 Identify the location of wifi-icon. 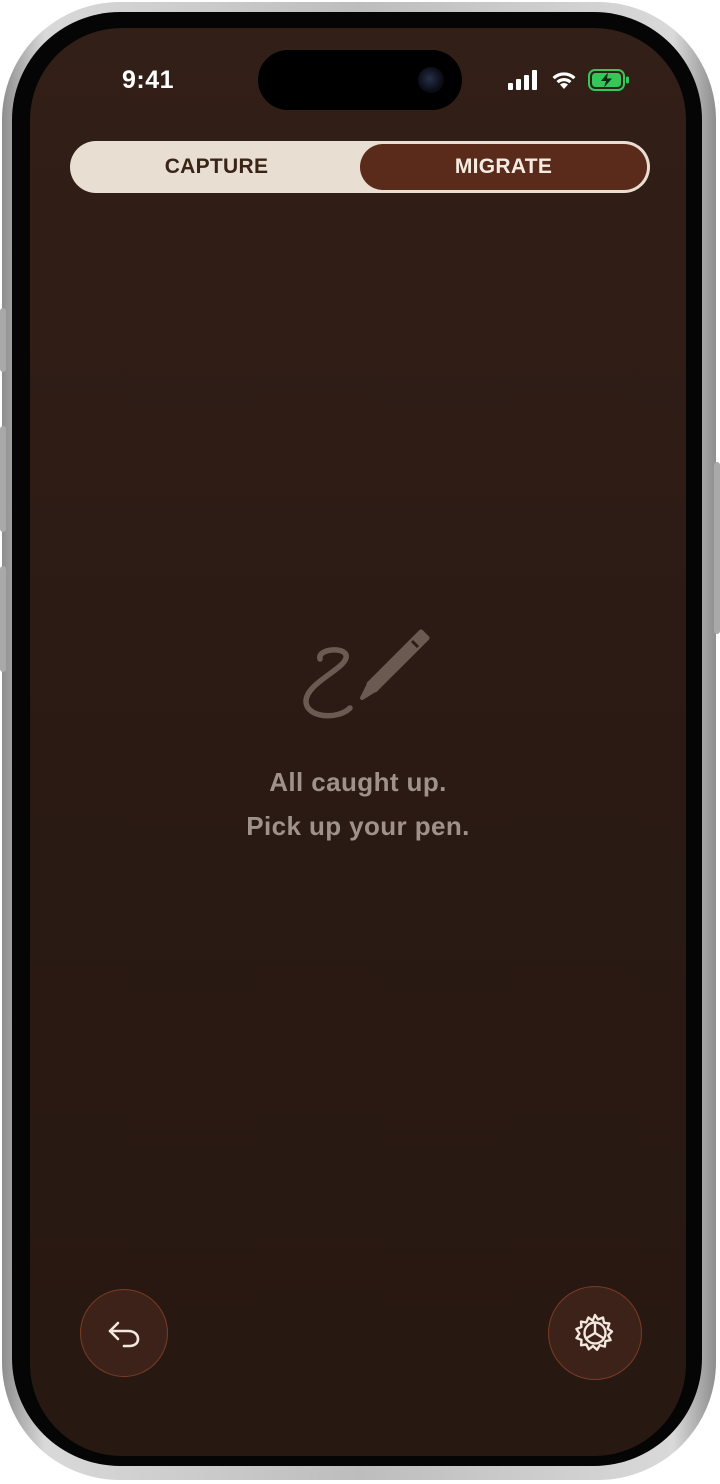
(564, 80).